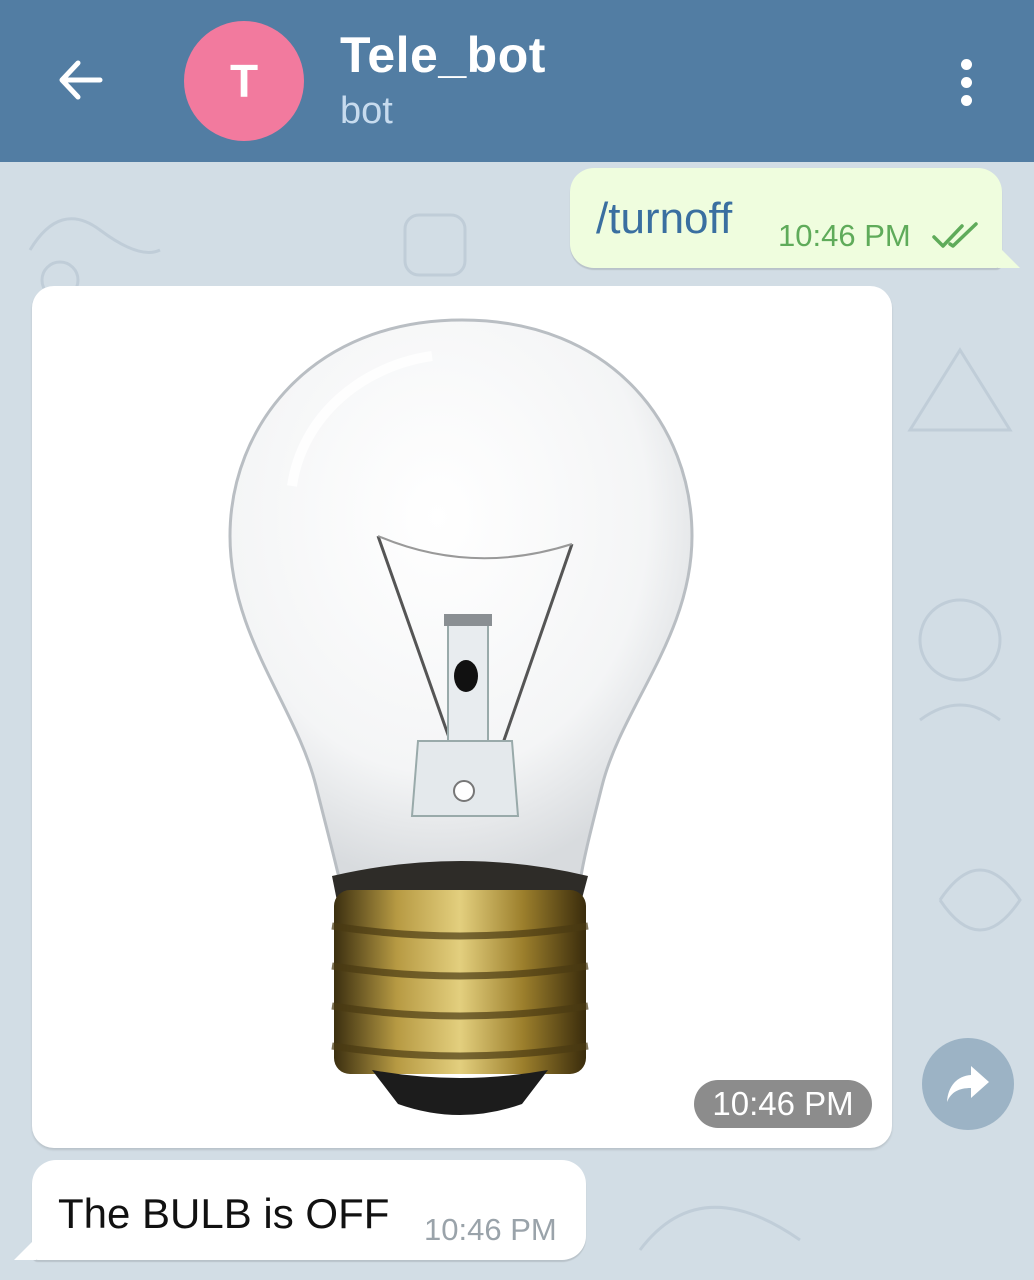 Image resolution: width=1034 pixels, height=1280 pixels. I want to click on chat-subtitle: bot, so click(366, 111).